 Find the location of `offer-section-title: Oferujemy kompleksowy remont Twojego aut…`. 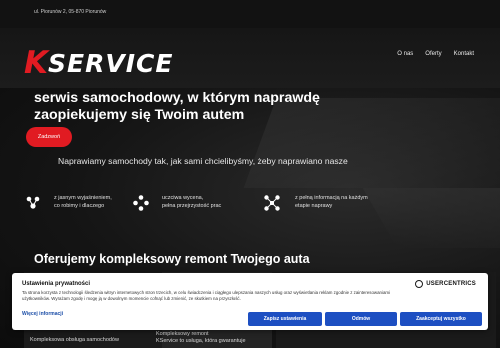

offer-section-title: Oferujemy kompleksowy remont Twojego aut… is located at coordinates (172, 259).